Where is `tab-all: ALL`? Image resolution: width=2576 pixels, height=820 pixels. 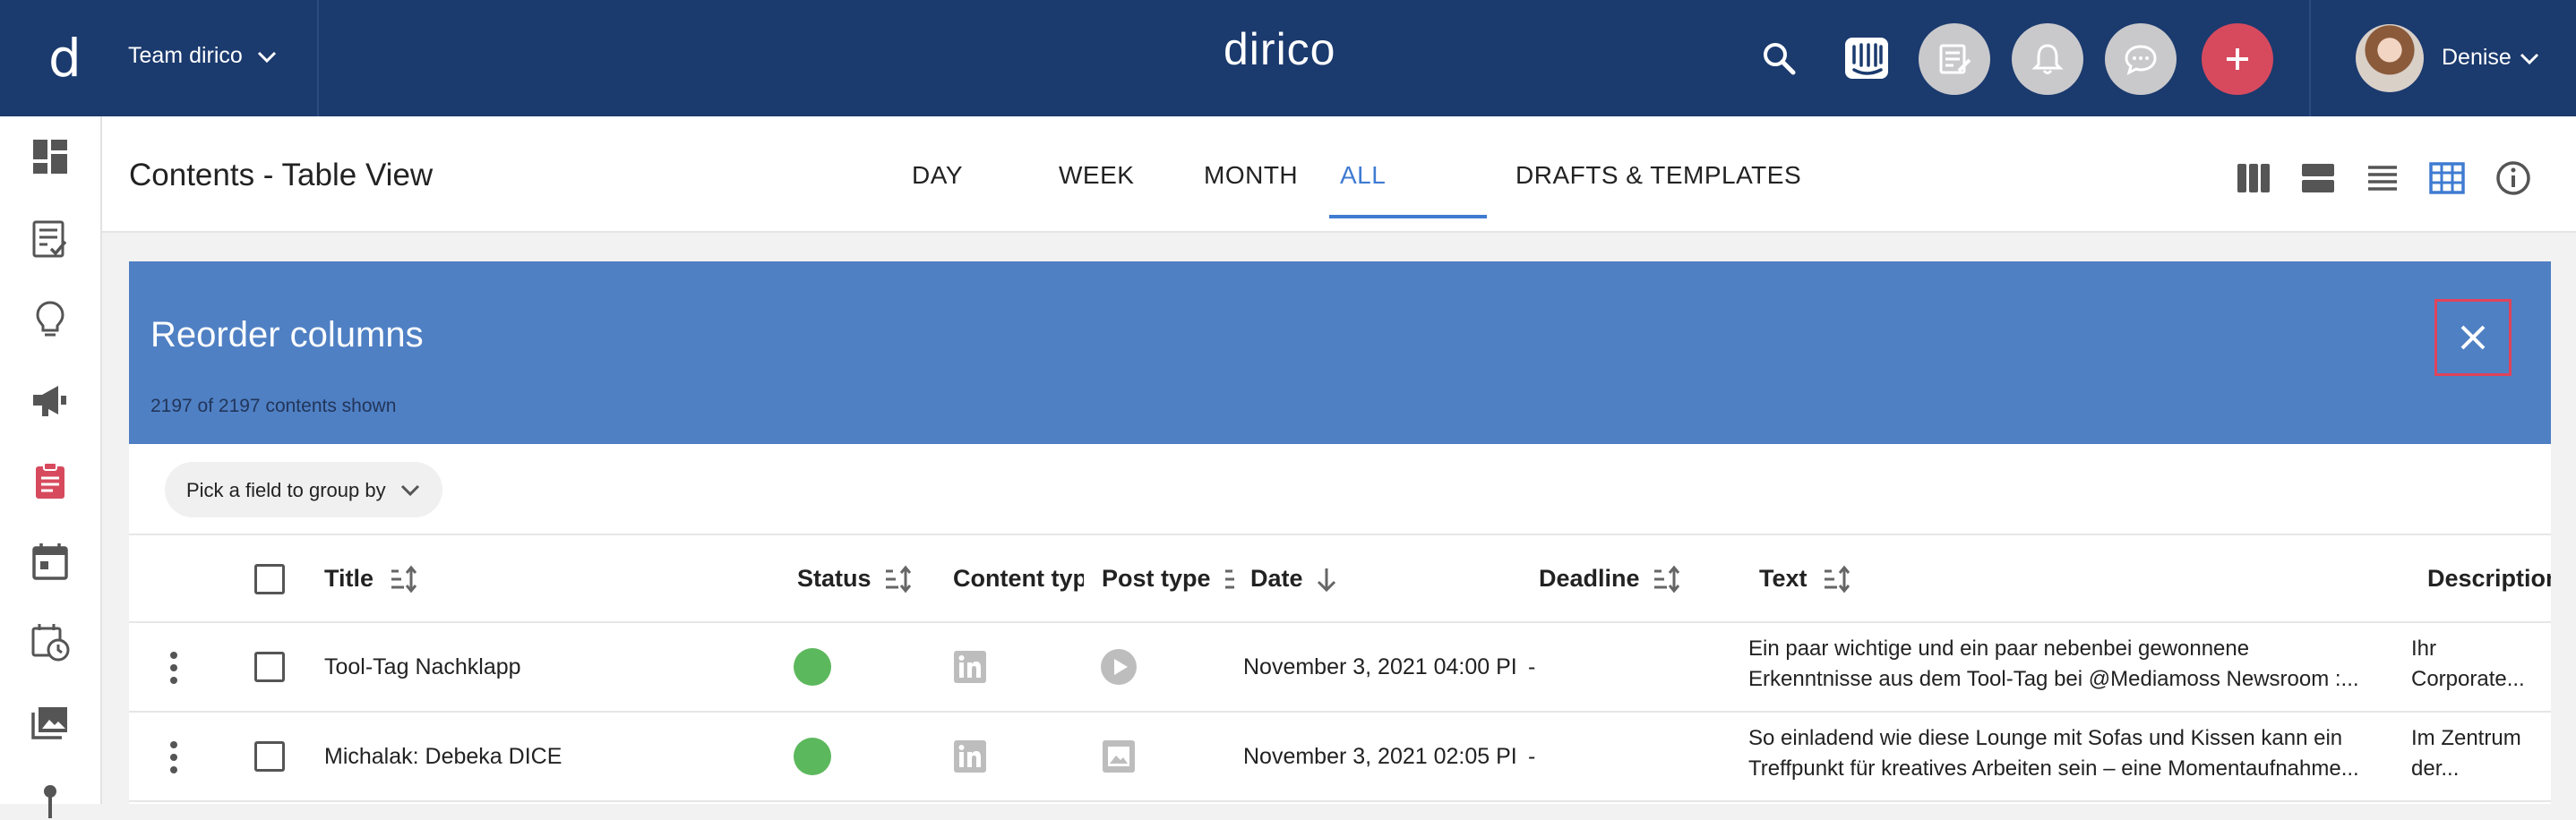
tab-all: ALL is located at coordinates (1363, 175).